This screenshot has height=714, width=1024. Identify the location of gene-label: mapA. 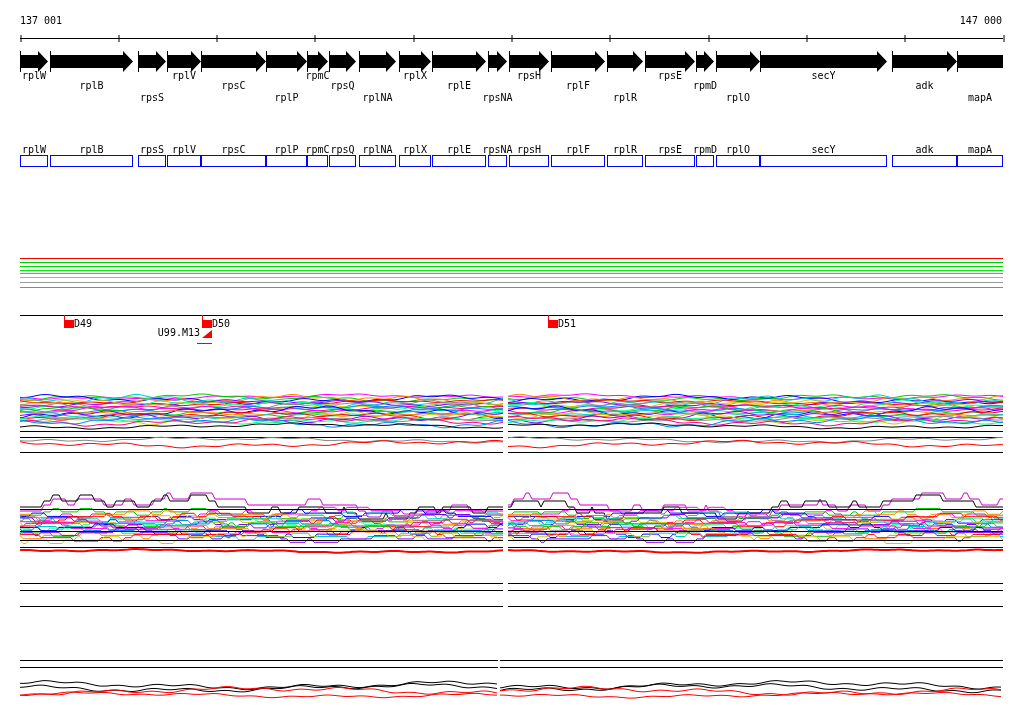
(980, 97).